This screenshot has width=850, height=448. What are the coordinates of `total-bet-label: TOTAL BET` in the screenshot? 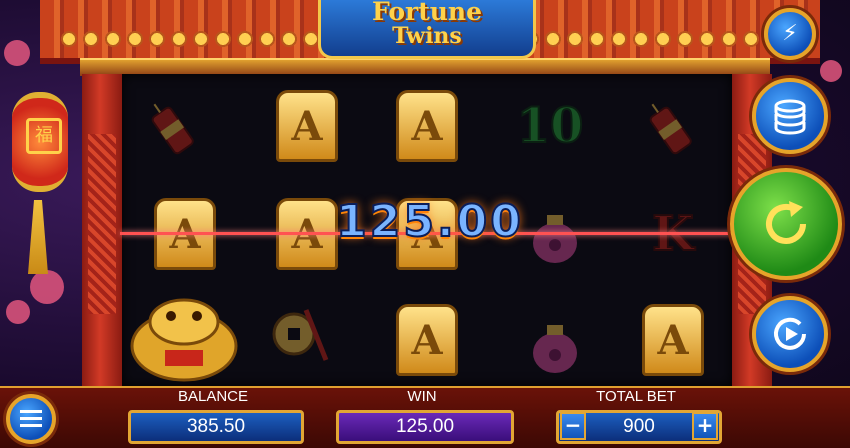 It's located at (636, 396).